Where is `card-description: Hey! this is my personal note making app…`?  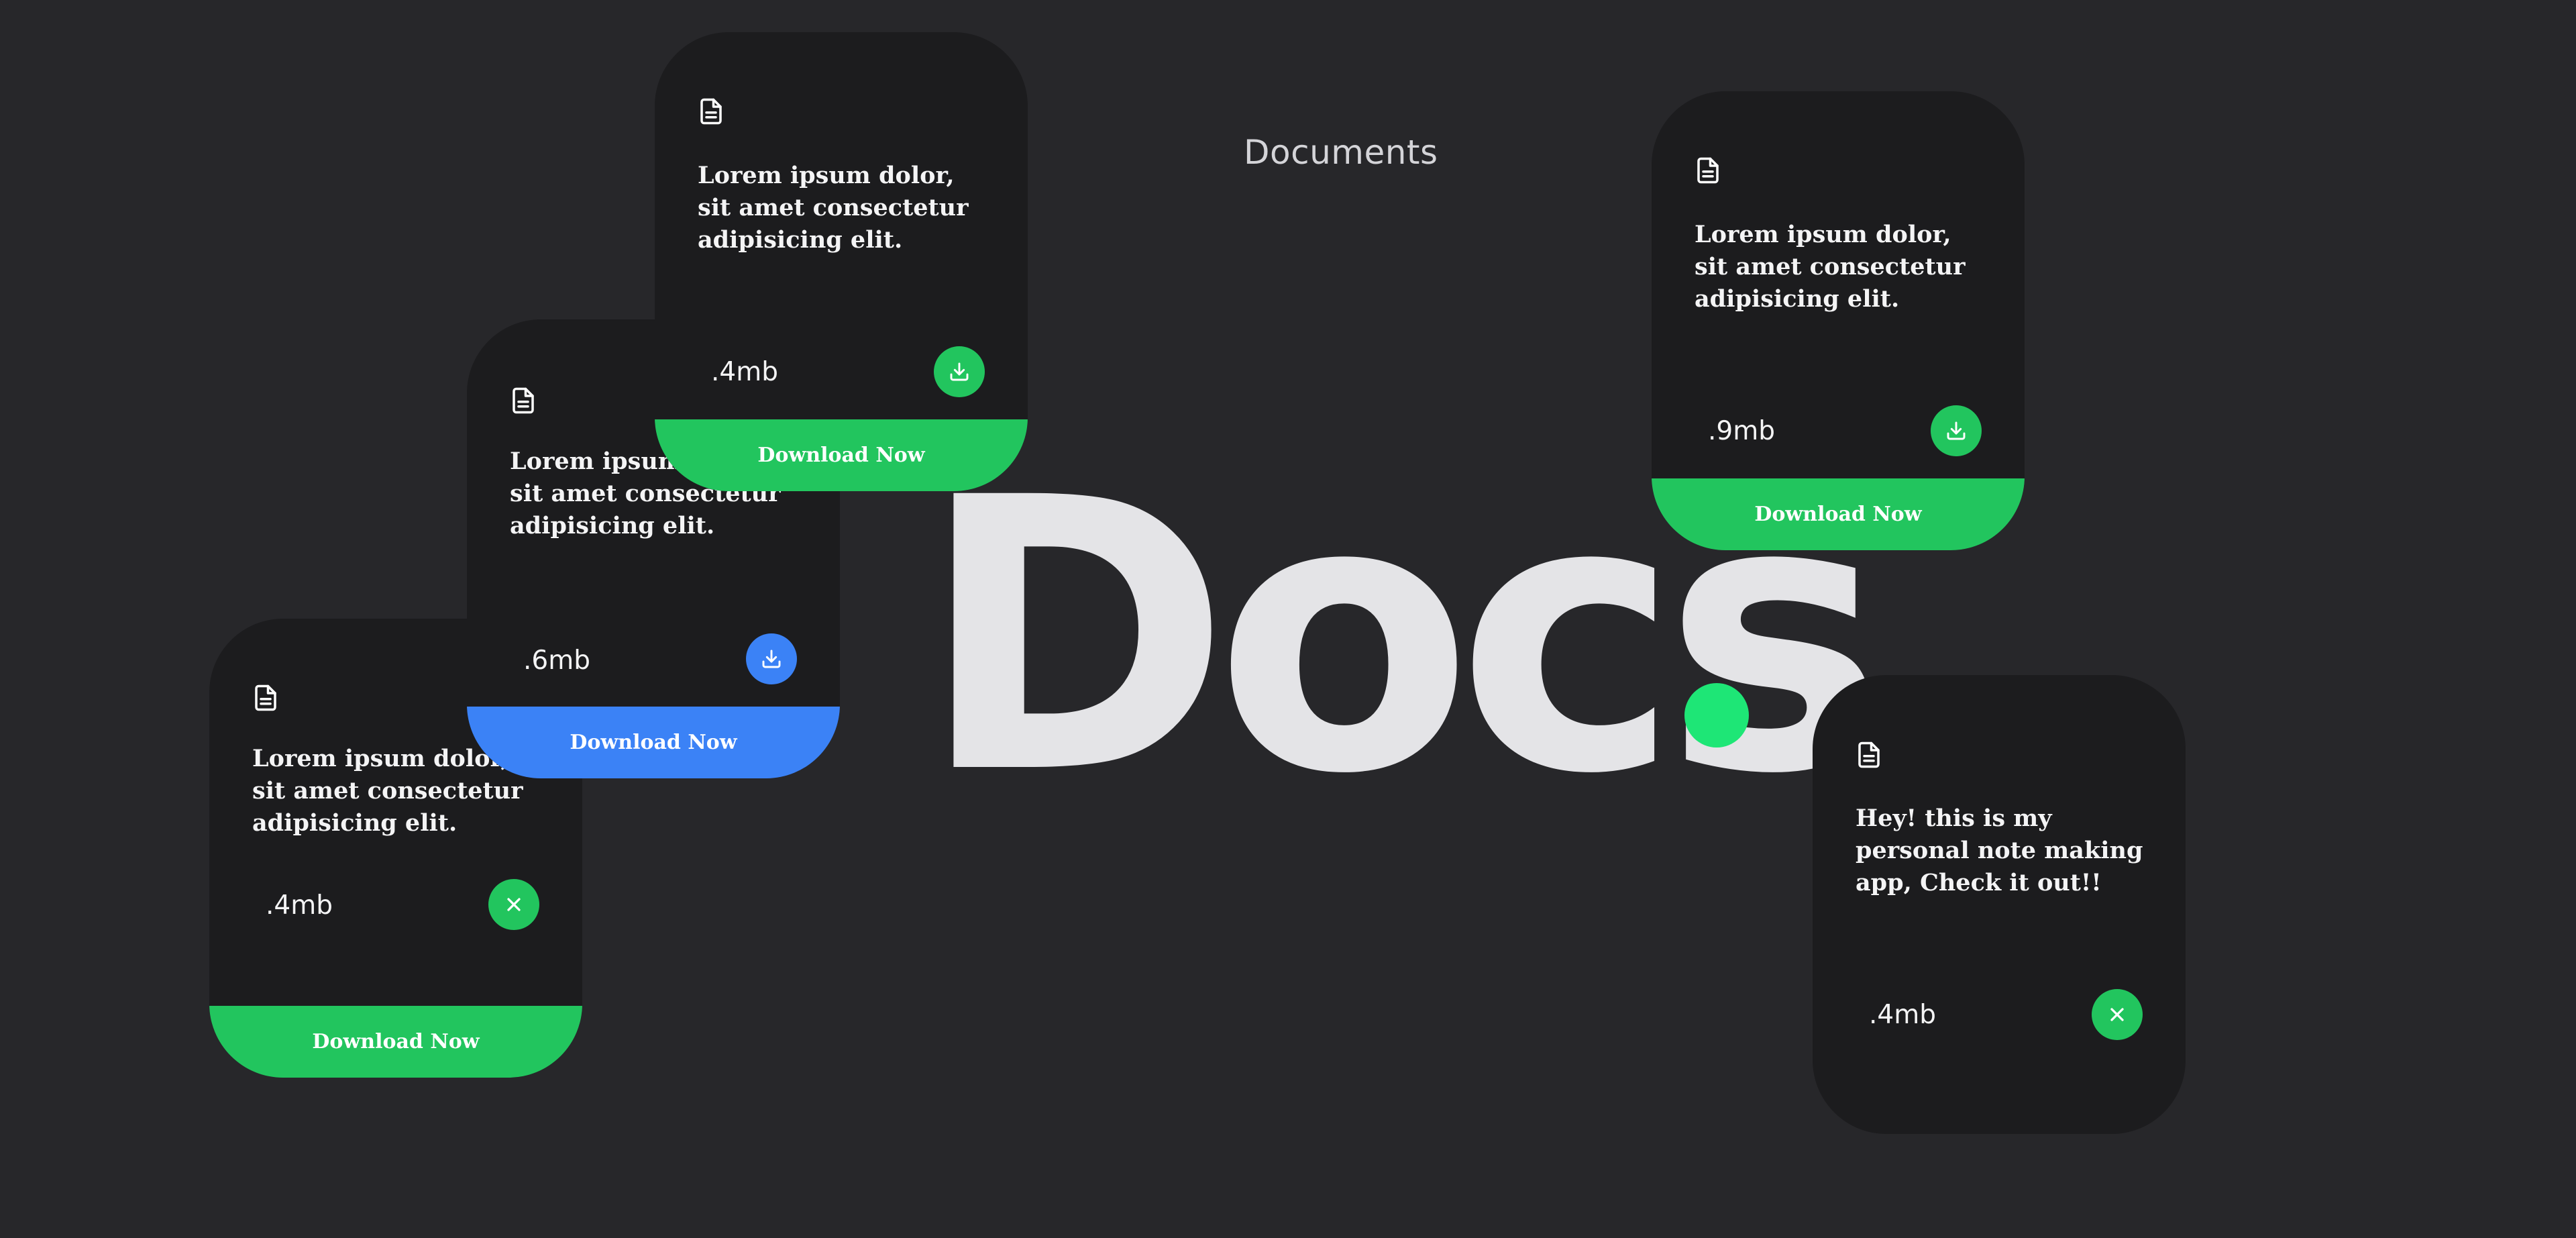 card-description: Hey! this is my personal note making app… is located at coordinates (1999, 851).